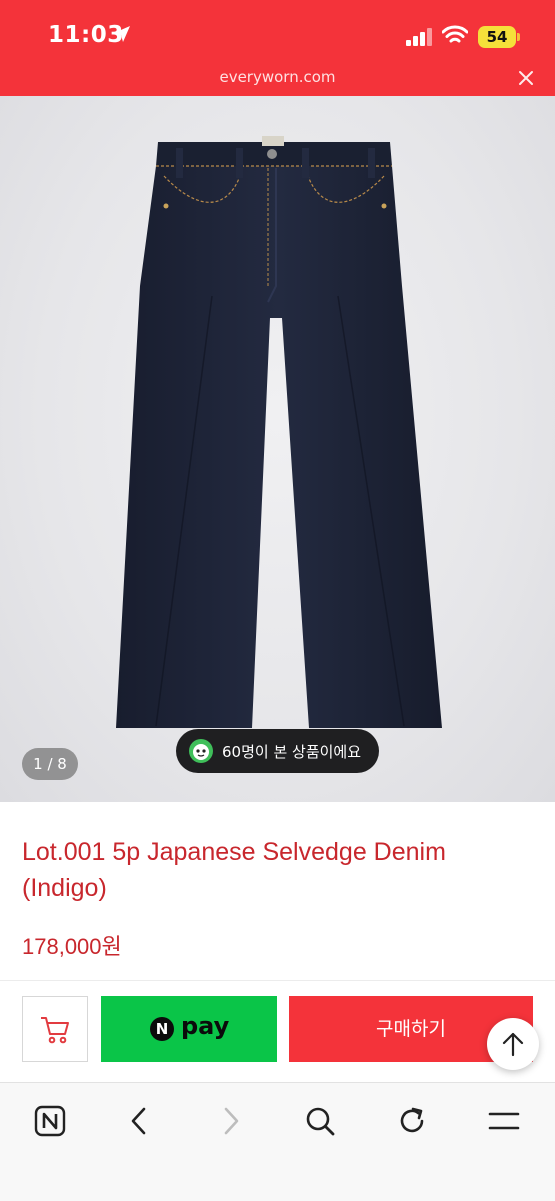 This screenshot has width=555, height=1201. I want to click on npay-badge: N, so click(162, 1029).